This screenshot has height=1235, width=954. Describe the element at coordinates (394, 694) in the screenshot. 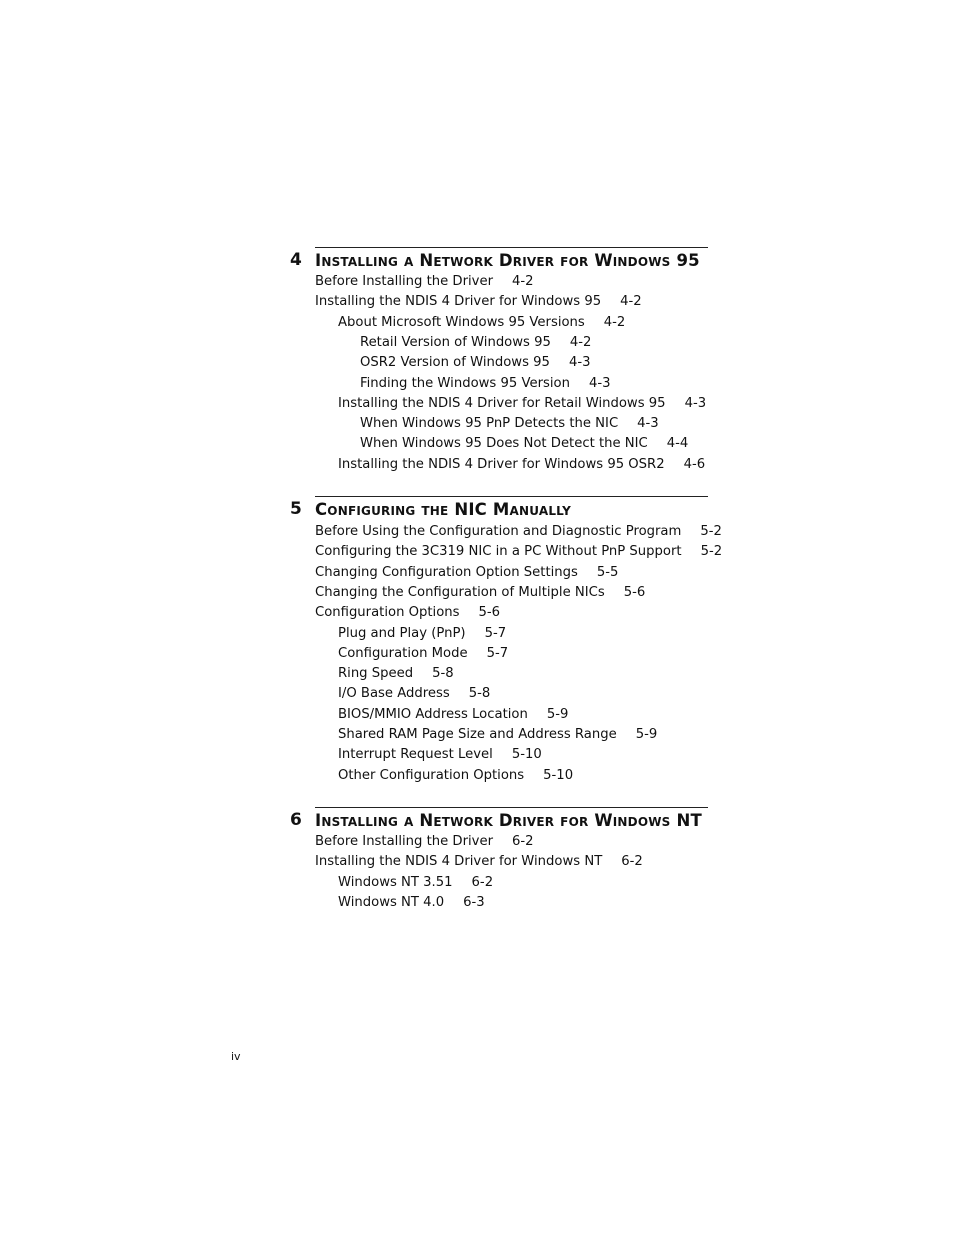

I see `toc-entry-title: I/O Base Address` at that location.